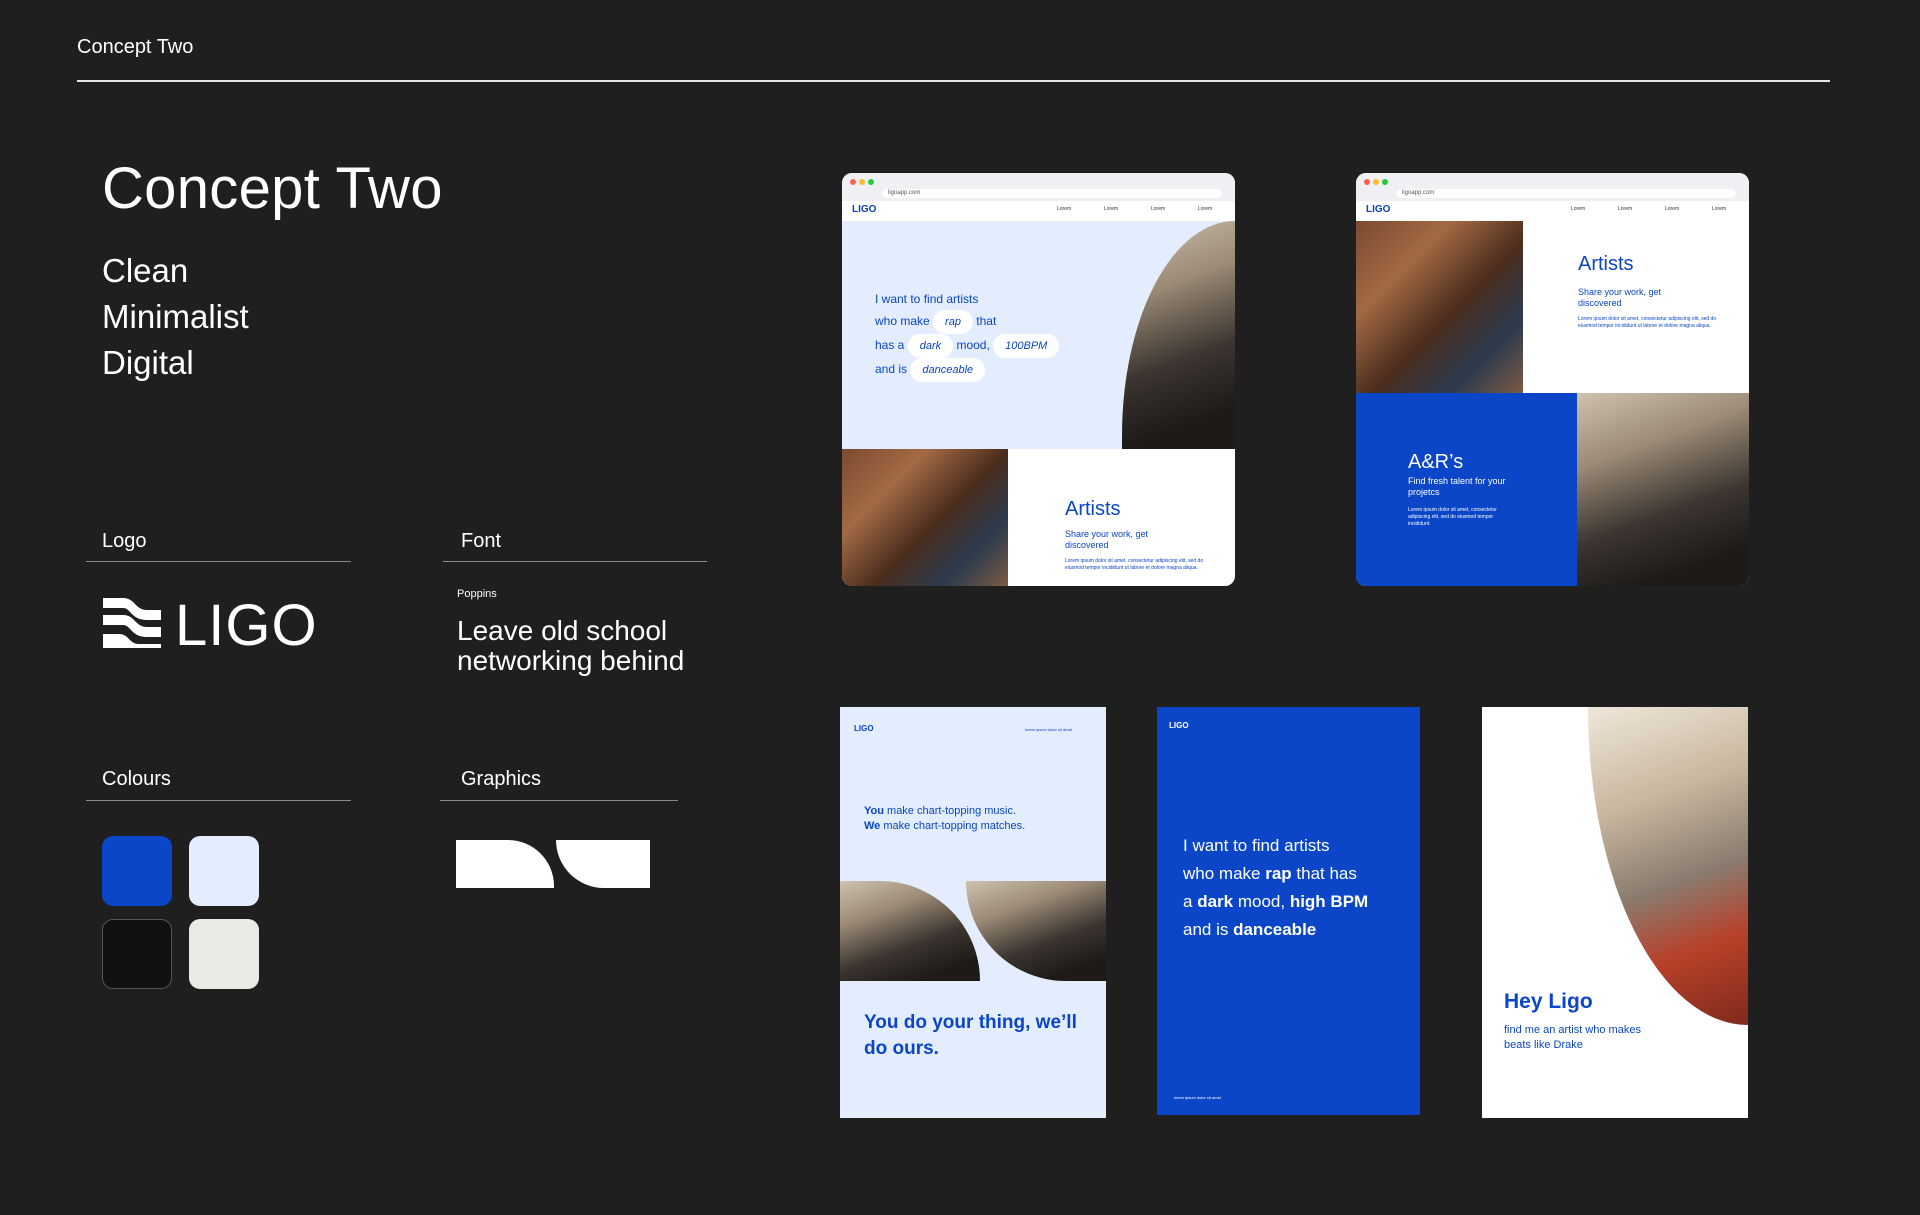 This screenshot has height=1215, width=1920. I want to click on ar-subtitle: Find fresh talent for your projetcs, so click(1457, 486).